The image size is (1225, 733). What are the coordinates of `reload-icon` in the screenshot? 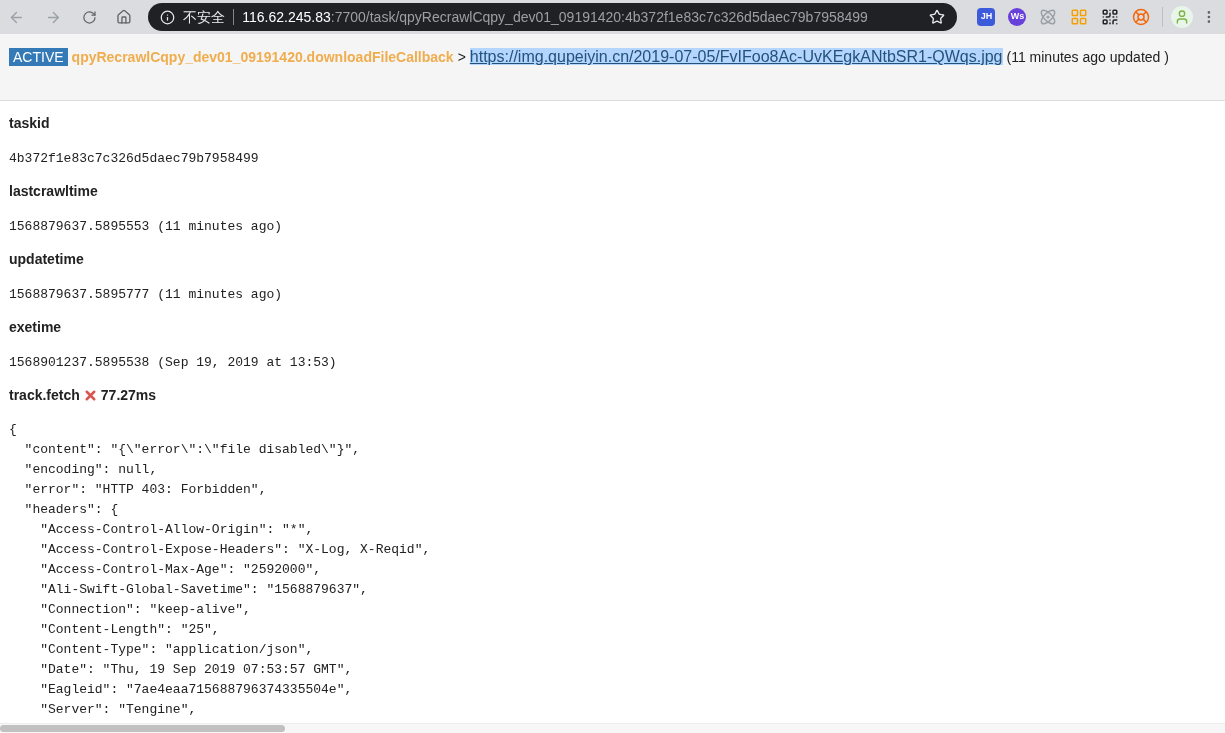 It's located at (89, 17).